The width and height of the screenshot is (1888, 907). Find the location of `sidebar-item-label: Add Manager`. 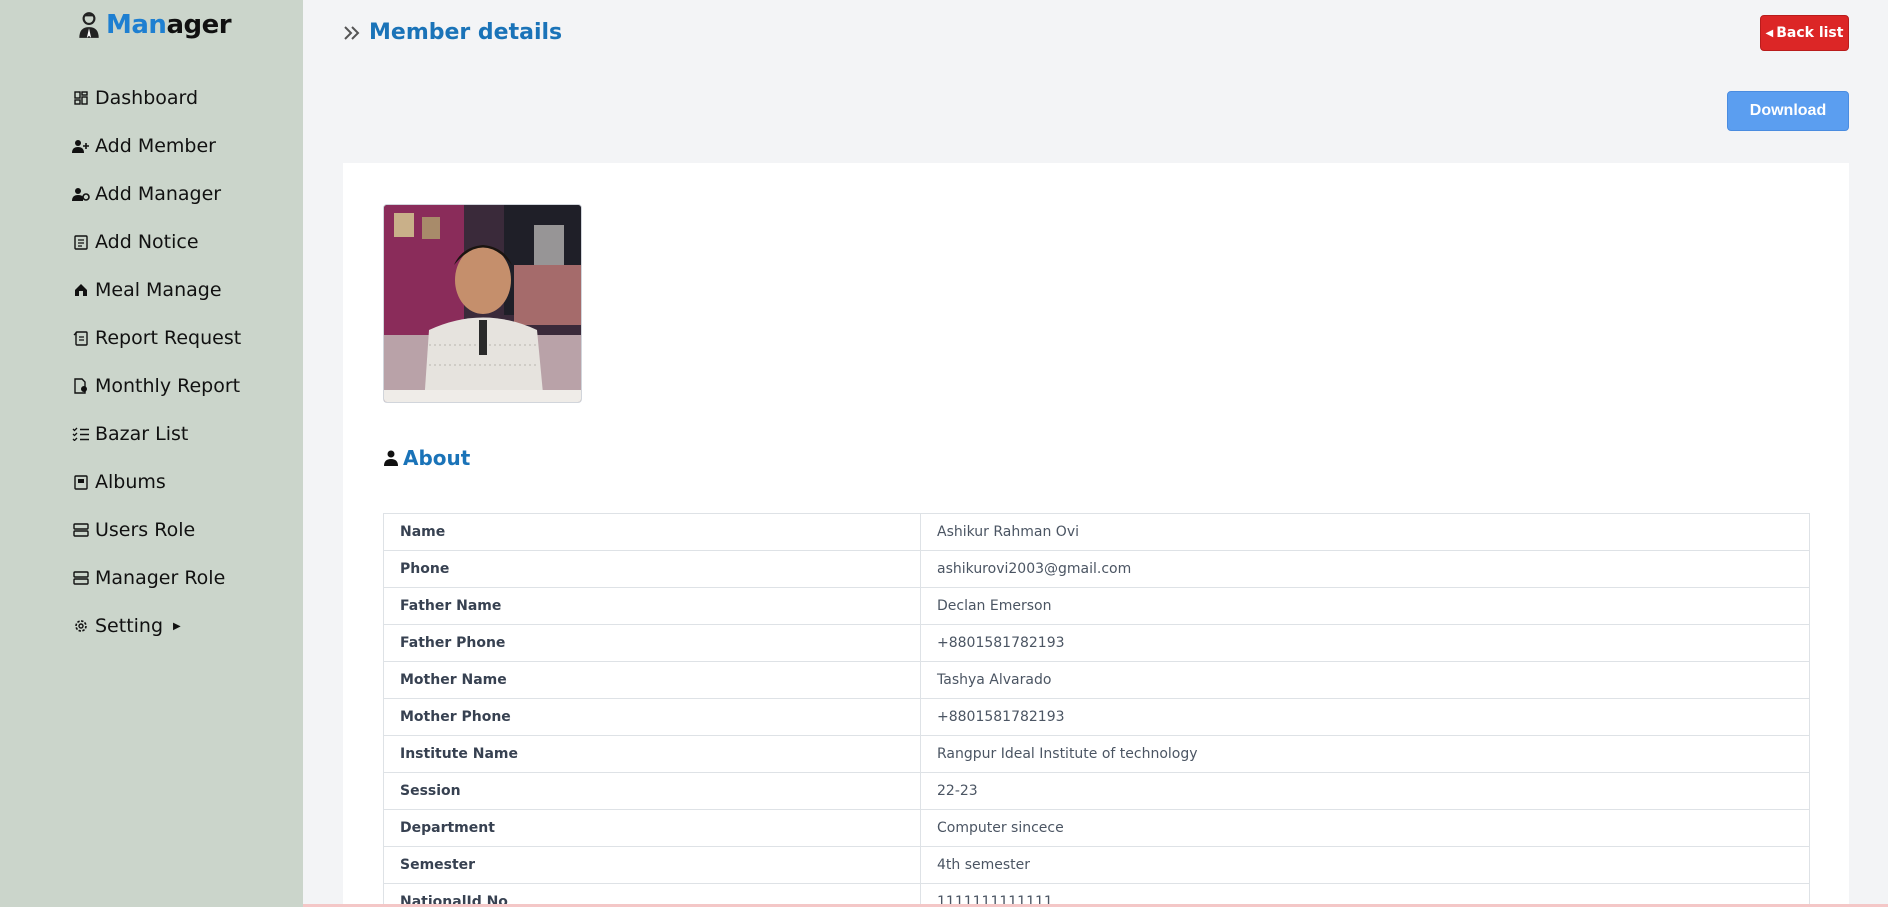

sidebar-item-label: Add Manager is located at coordinates (158, 194).